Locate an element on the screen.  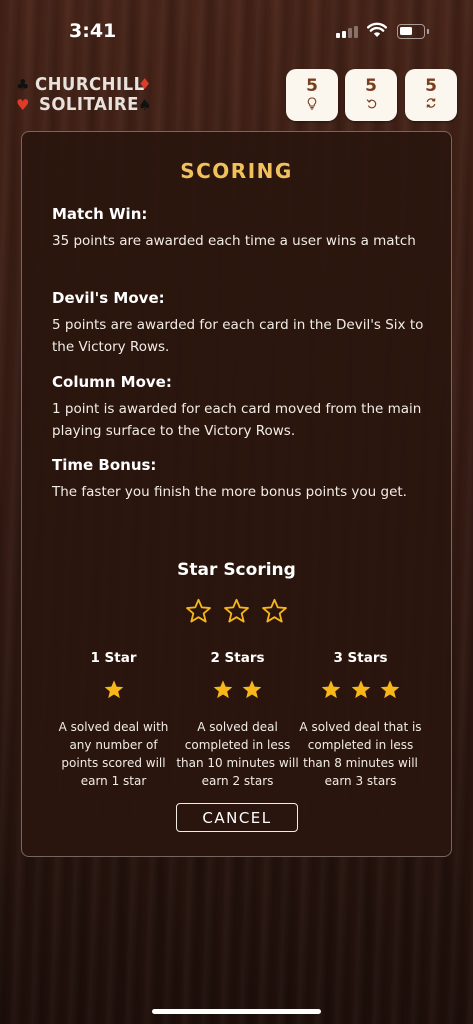
lightbulb-icon is located at coordinates (312, 105).